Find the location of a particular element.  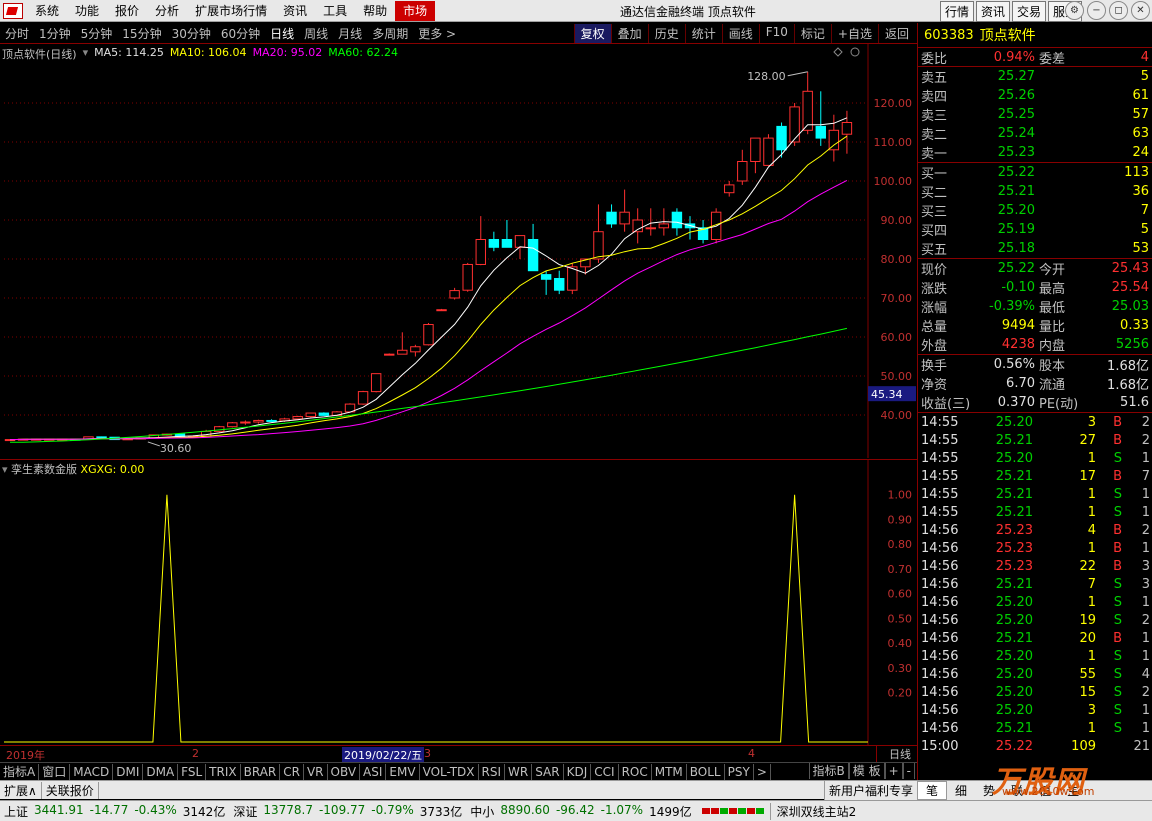

minimize-icon: − is located at coordinates (1096, 10).